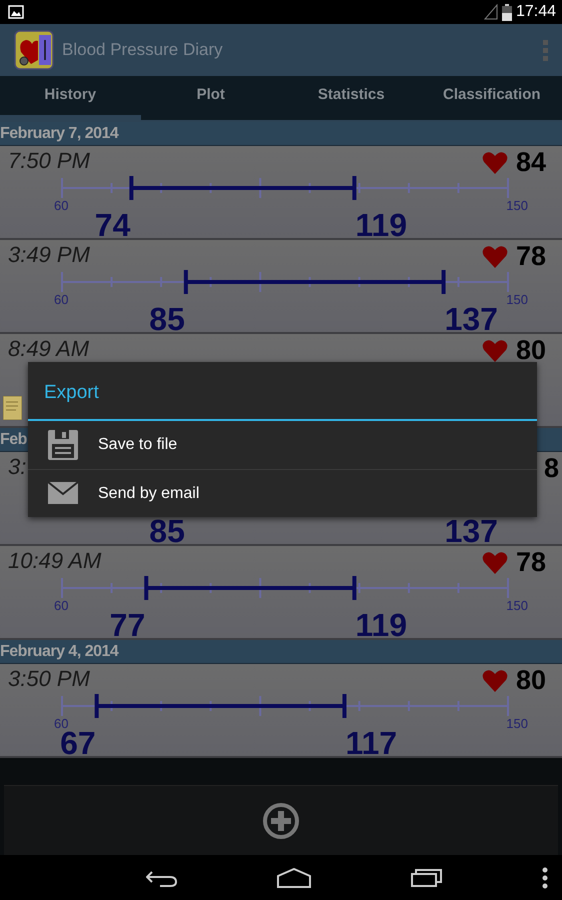 This screenshot has height=900, width=562. What do you see at coordinates (17, 467) in the screenshot?
I see `entry-time: 3:` at bounding box center [17, 467].